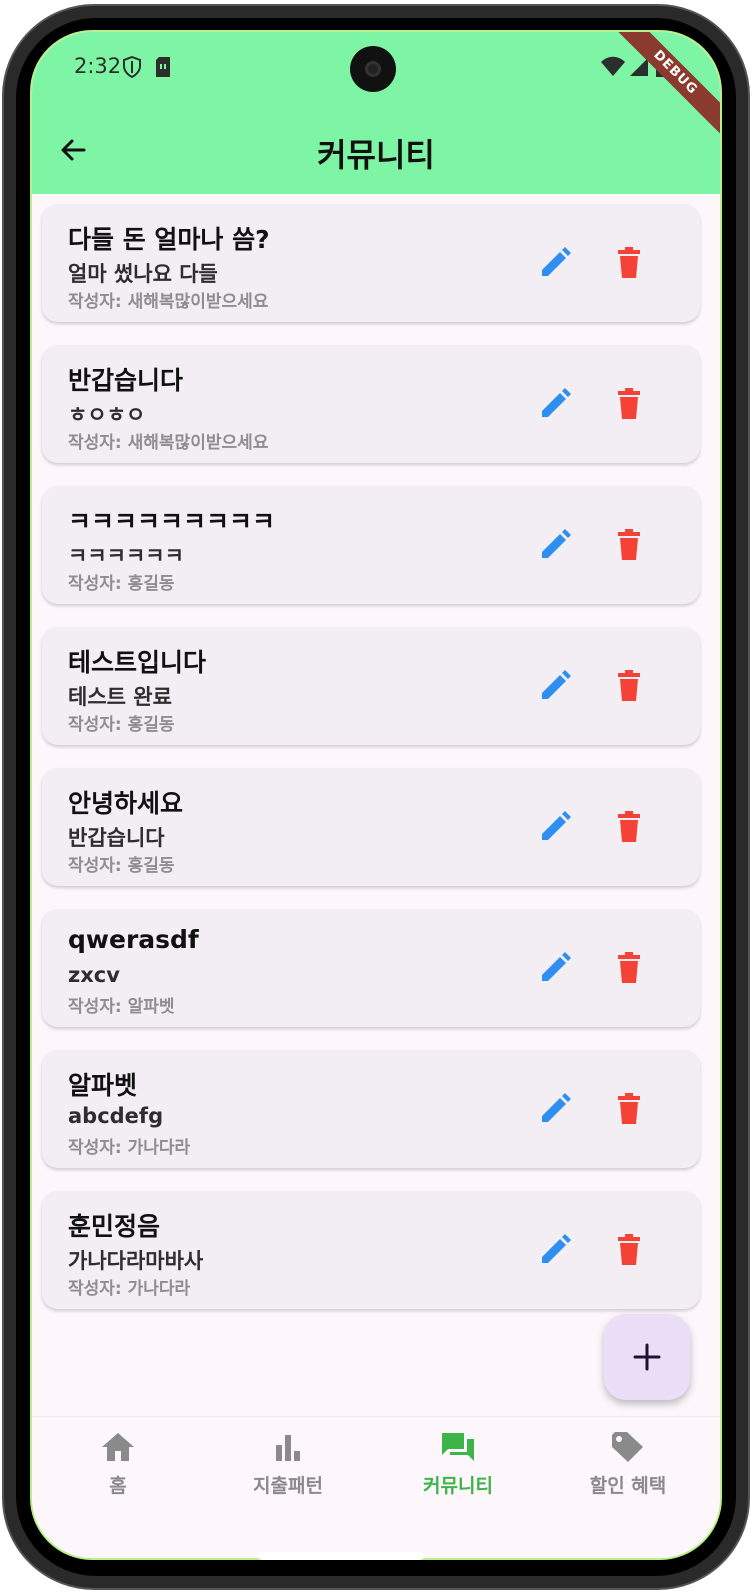 This screenshot has height=1594, width=754. Describe the element at coordinates (137, 662) in the screenshot. I see `post-title: 테스트입니다` at that location.